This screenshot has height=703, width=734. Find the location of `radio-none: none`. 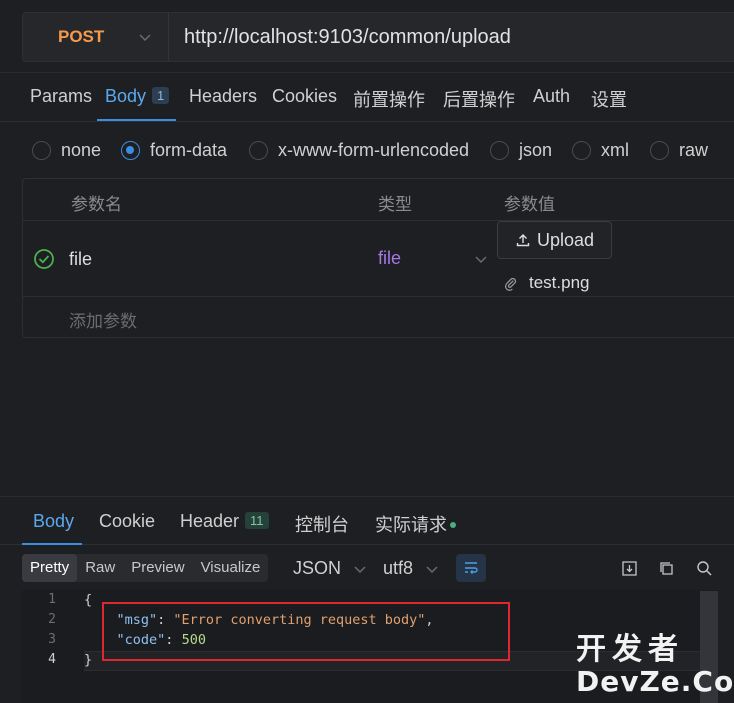

radio-none: none is located at coordinates (66, 150).